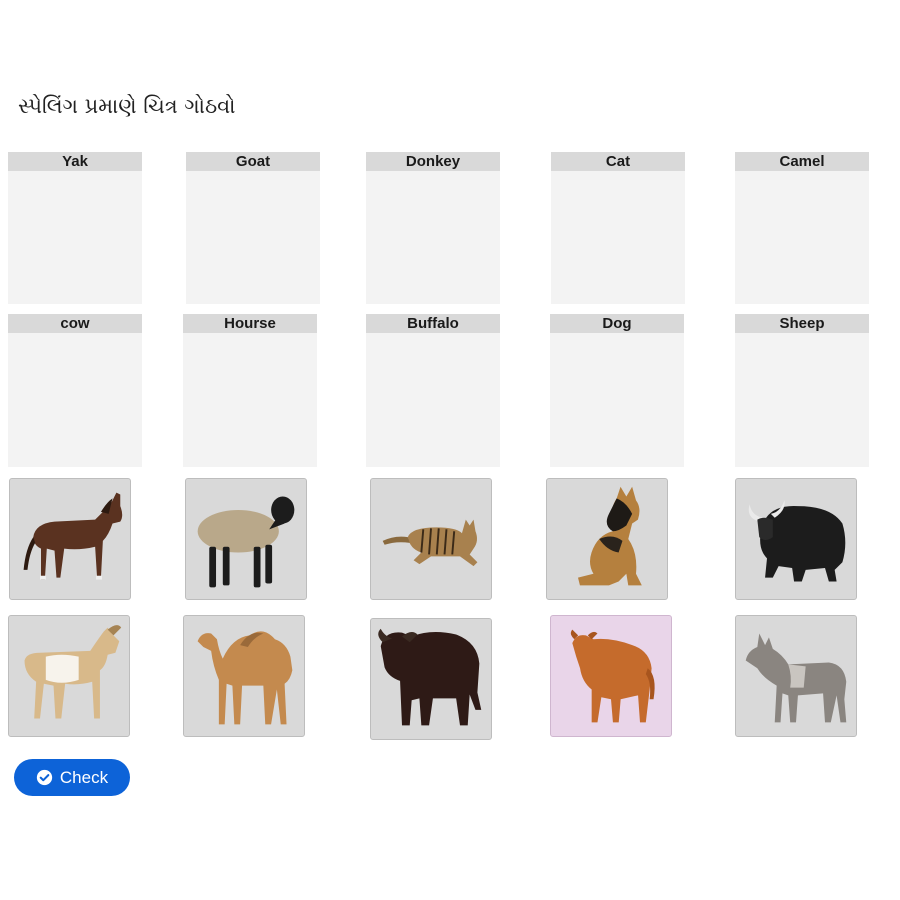  What do you see at coordinates (44, 777) in the screenshot?
I see `check-circle-icon` at bounding box center [44, 777].